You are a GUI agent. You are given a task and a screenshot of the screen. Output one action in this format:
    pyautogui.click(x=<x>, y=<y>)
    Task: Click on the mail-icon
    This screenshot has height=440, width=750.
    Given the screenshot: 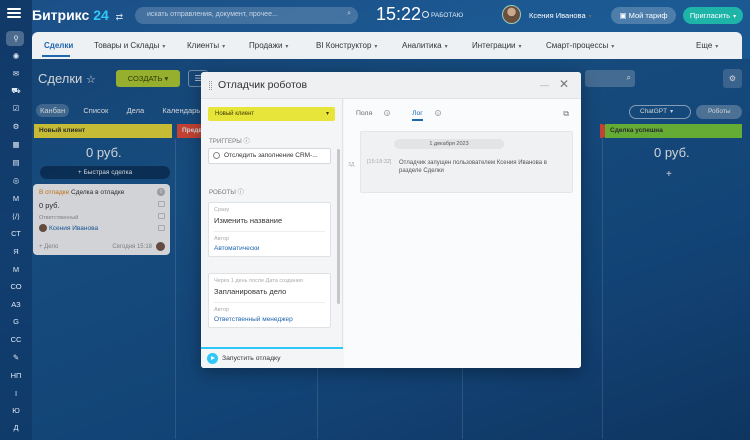 What is the action you would take?
    pyautogui.click(x=161, y=216)
    